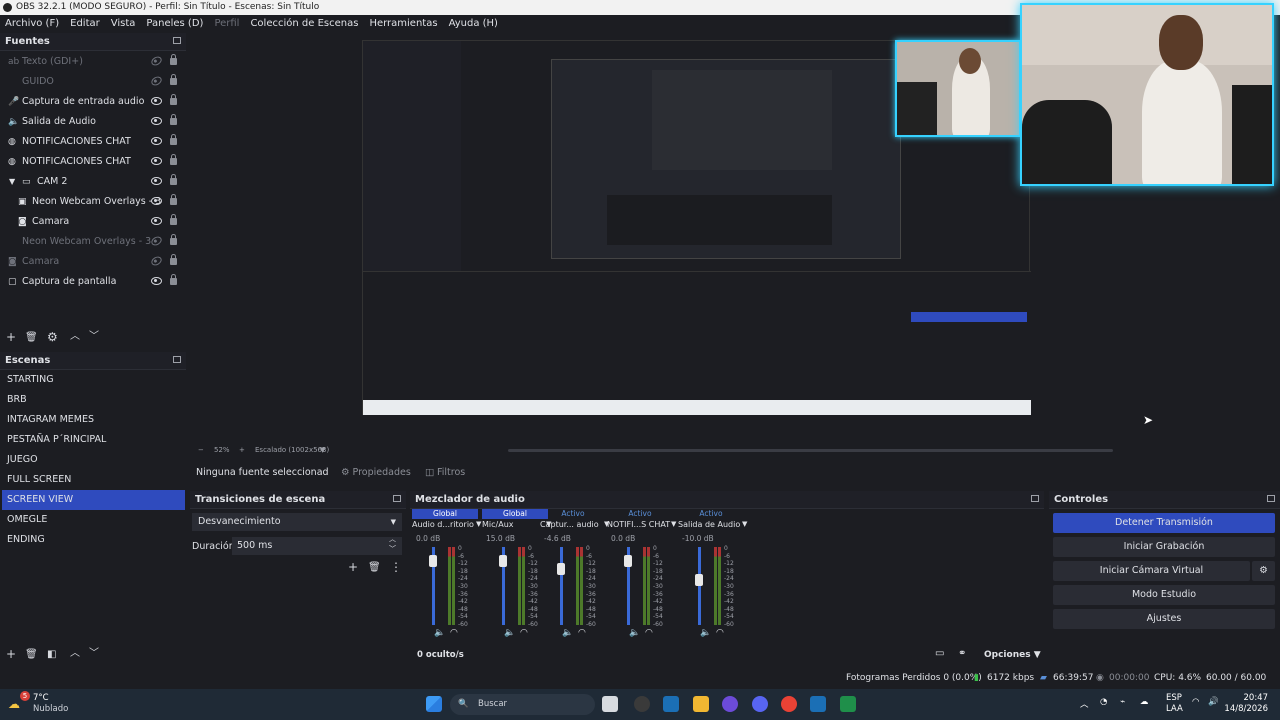 The height and width of the screenshot is (720, 1280). I want to click on file-explorer-icon, so click(701, 704).